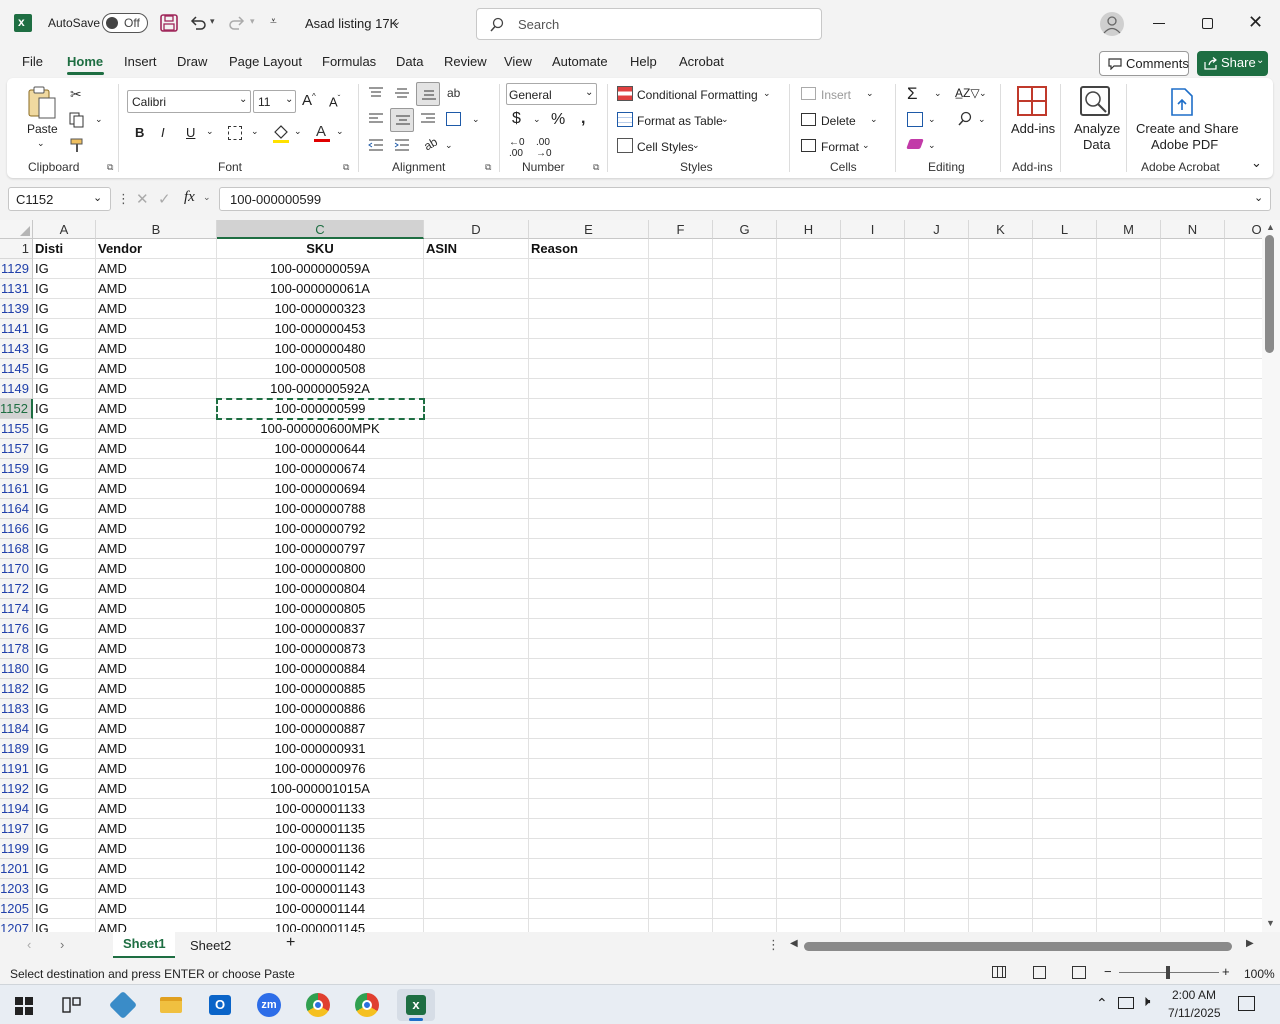 This screenshot has width=1280, height=1024. Describe the element at coordinates (320, 829) in the screenshot. I see `sku-cell: 100-000001135` at that location.